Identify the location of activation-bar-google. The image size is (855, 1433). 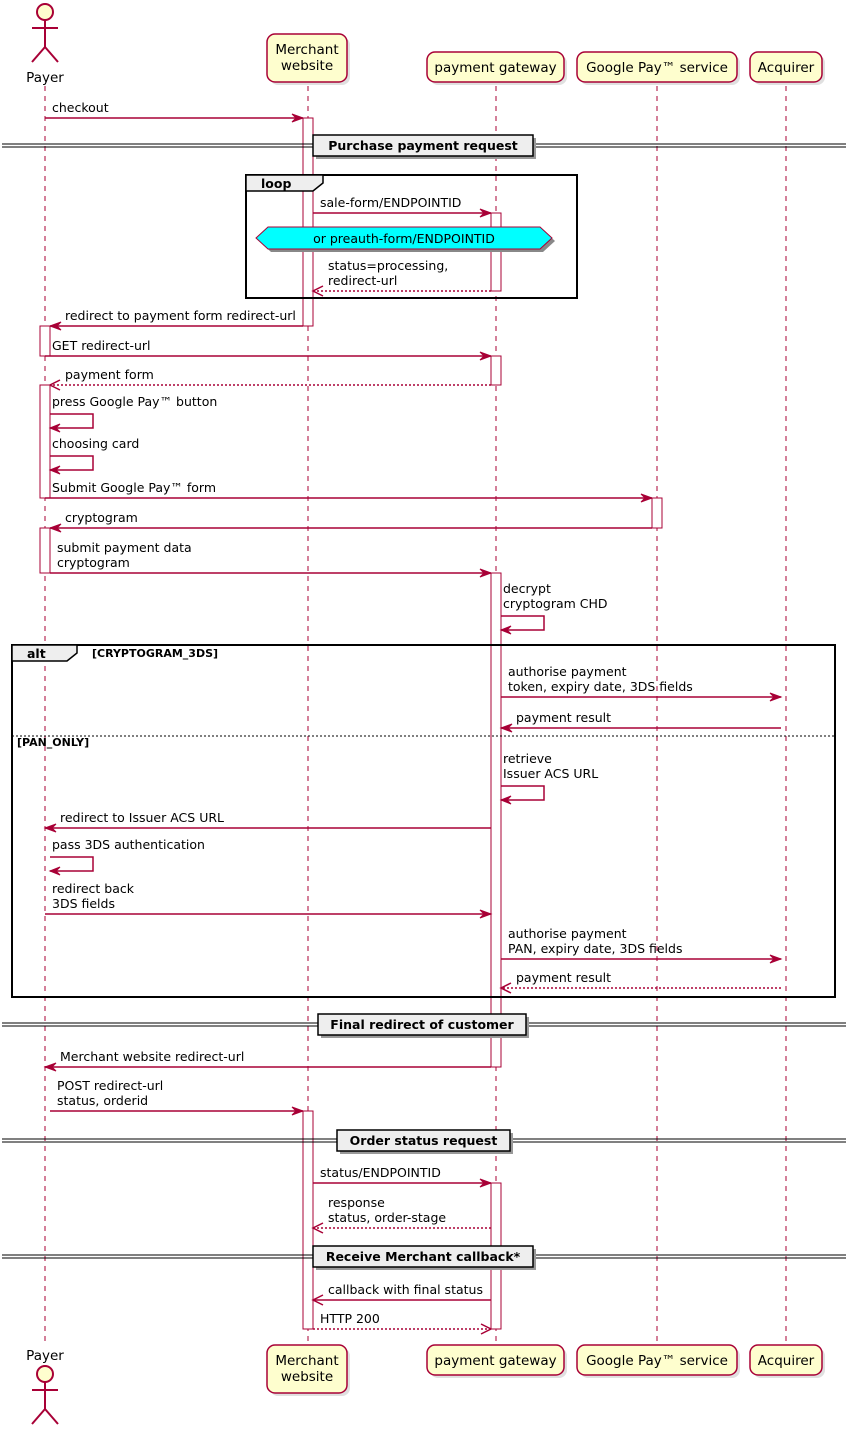
(657, 513).